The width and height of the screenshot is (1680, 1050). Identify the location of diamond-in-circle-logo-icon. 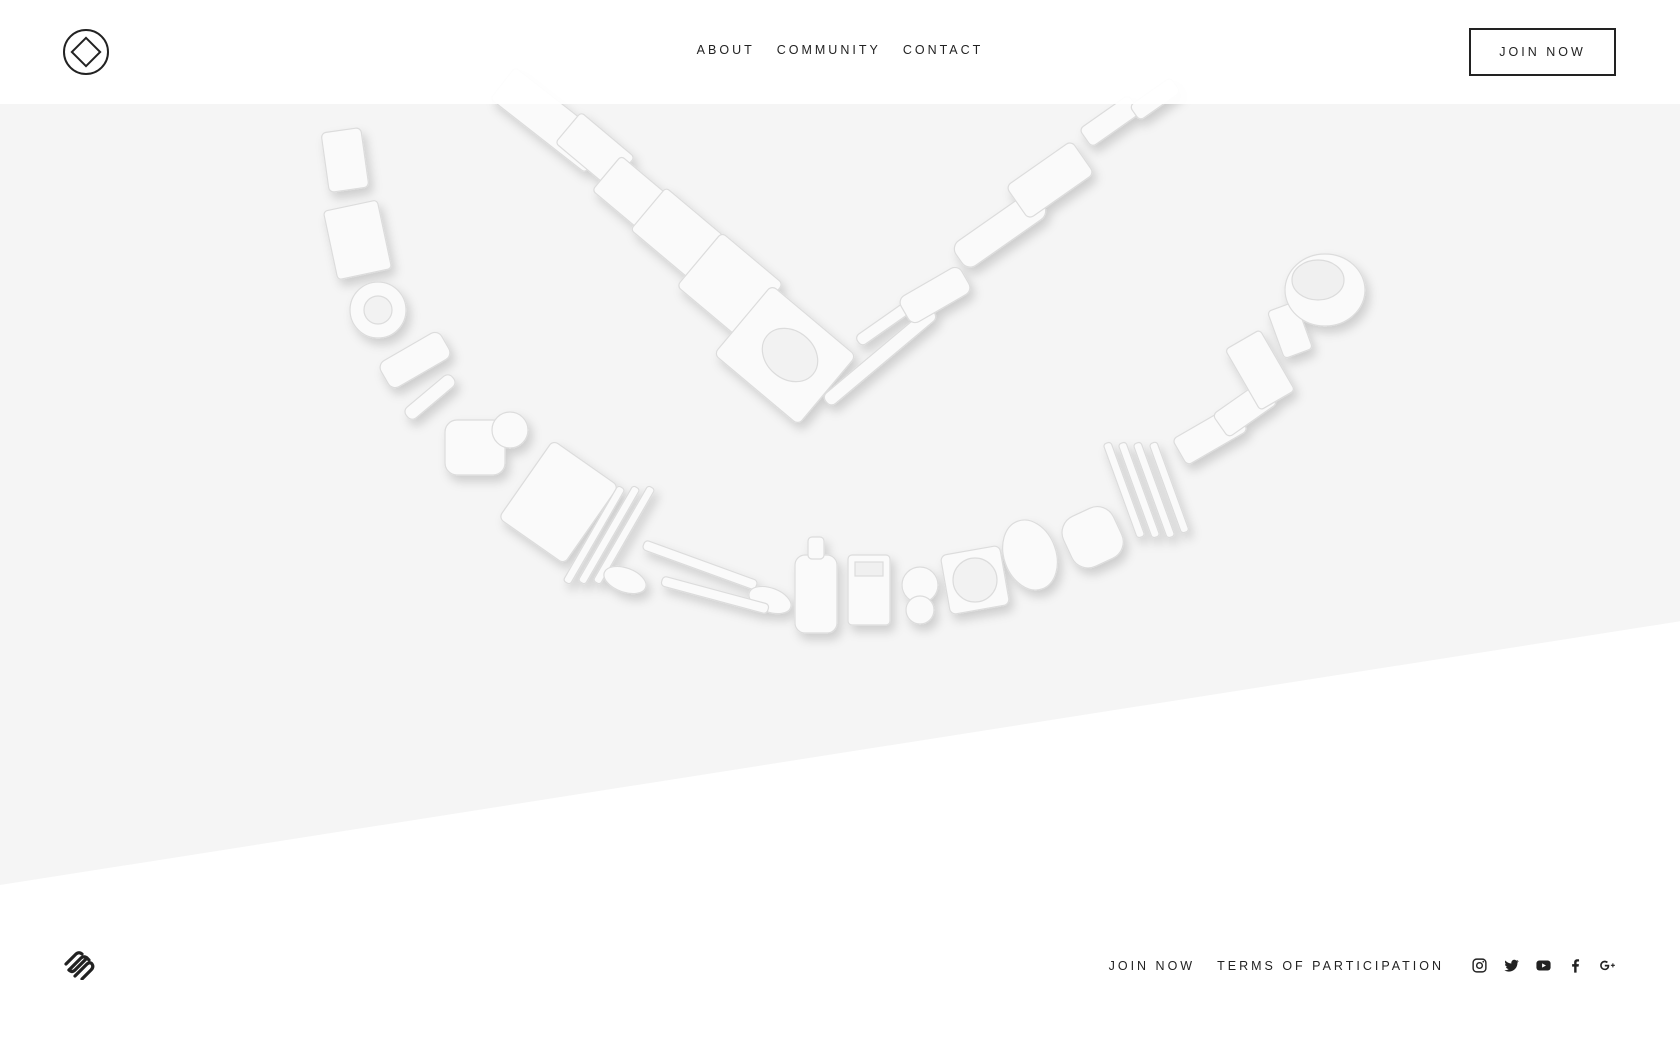
(86, 52).